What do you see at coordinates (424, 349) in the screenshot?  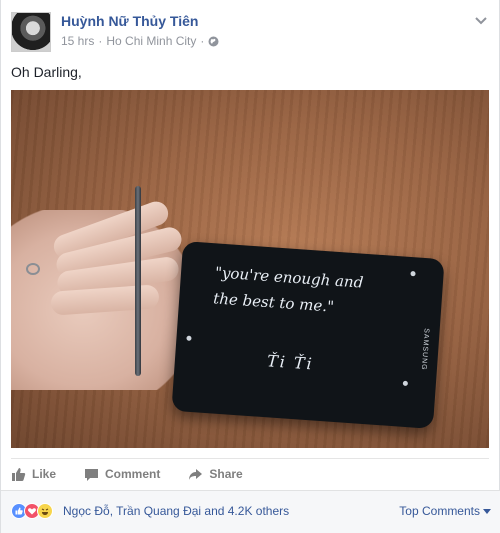 I see `phone-brand: SAMSUNG` at bounding box center [424, 349].